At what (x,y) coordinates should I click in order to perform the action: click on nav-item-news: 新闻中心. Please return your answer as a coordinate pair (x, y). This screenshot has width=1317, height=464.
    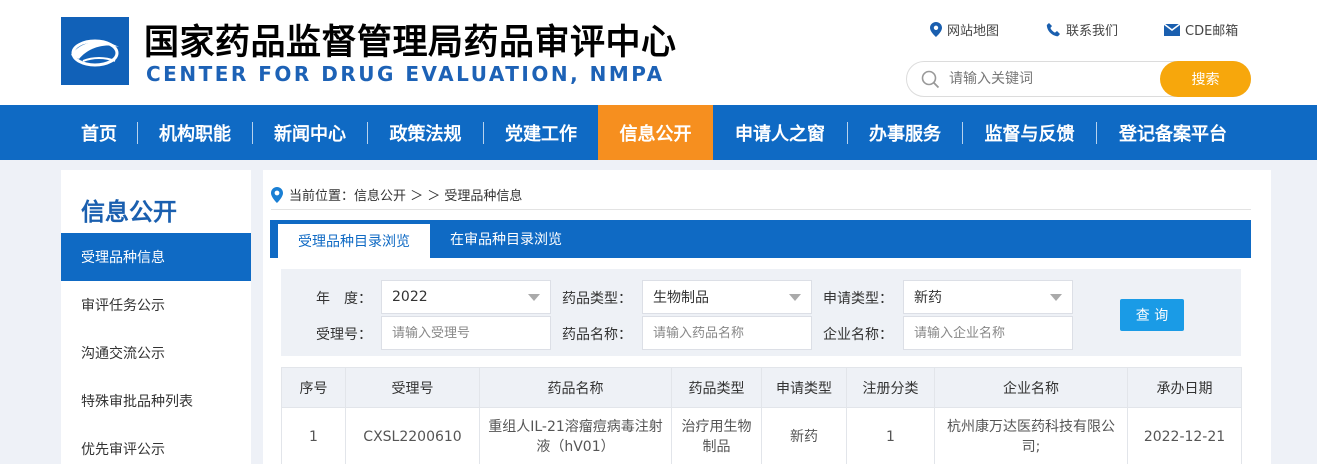
    Looking at the image, I should click on (310, 132).